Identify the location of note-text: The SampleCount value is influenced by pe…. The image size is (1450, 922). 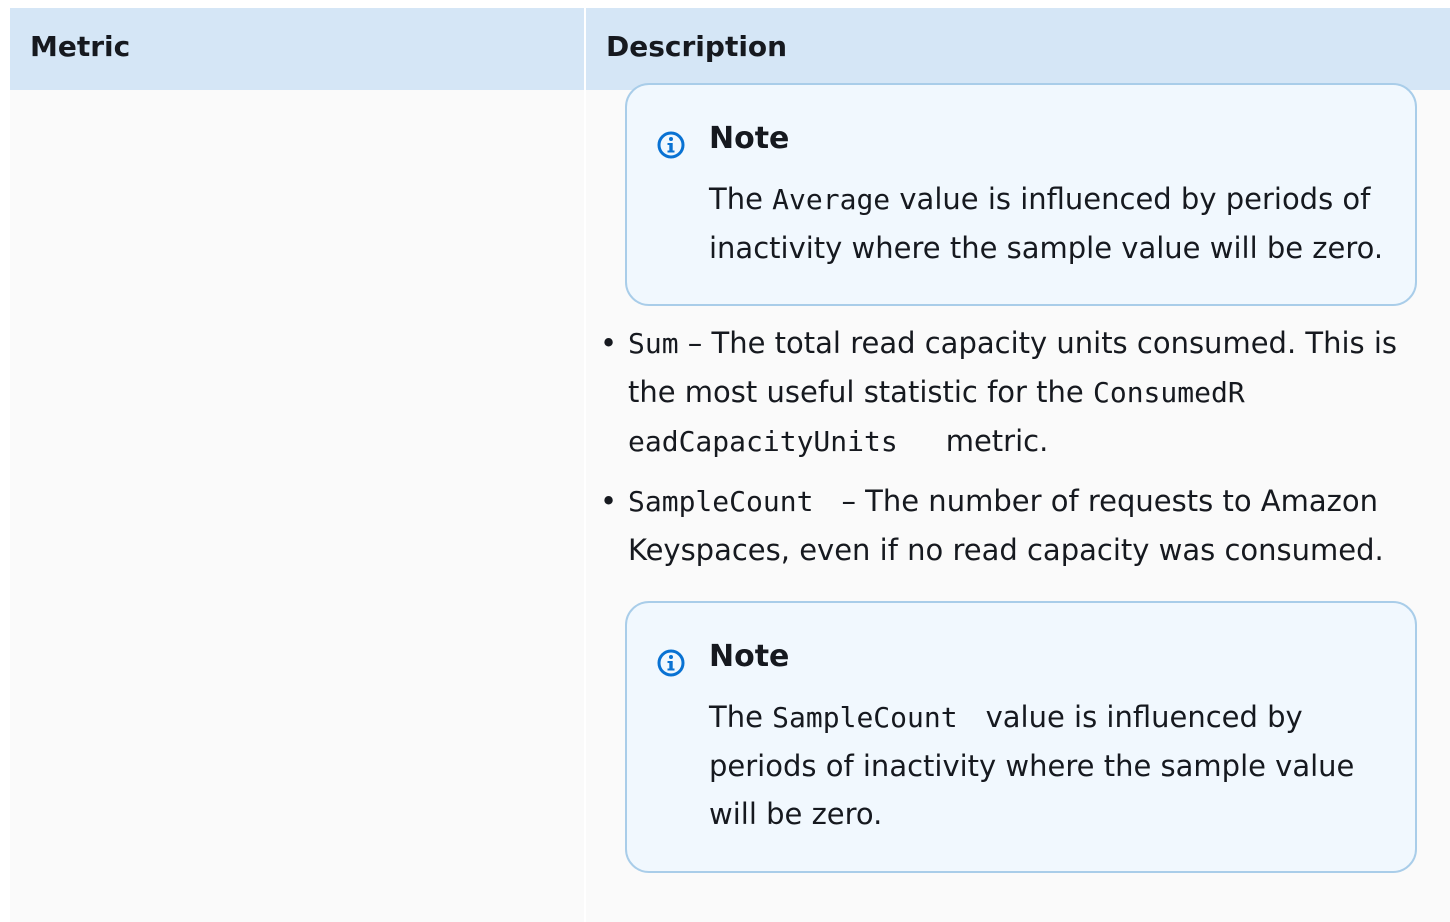
(1054, 765).